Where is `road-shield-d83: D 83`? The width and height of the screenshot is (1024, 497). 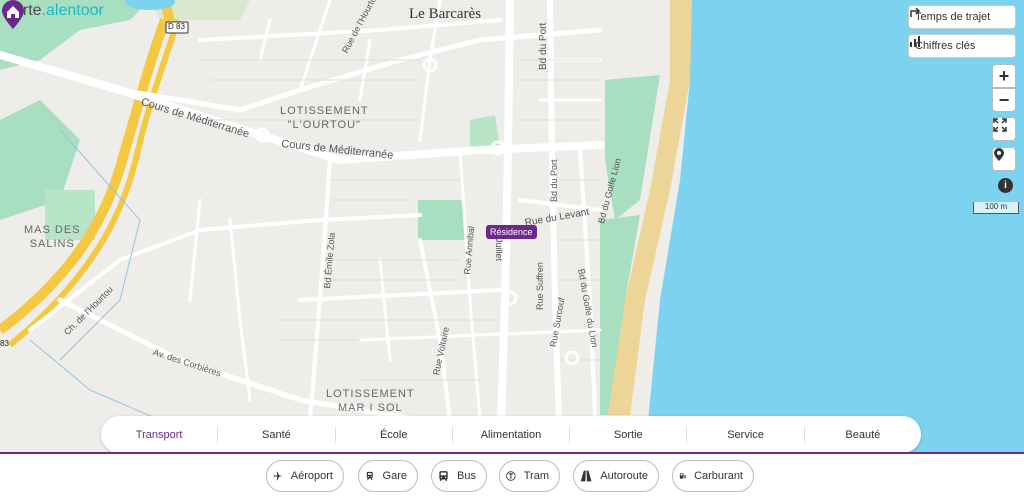 road-shield-d83: D 83 is located at coordinates (176, 26).